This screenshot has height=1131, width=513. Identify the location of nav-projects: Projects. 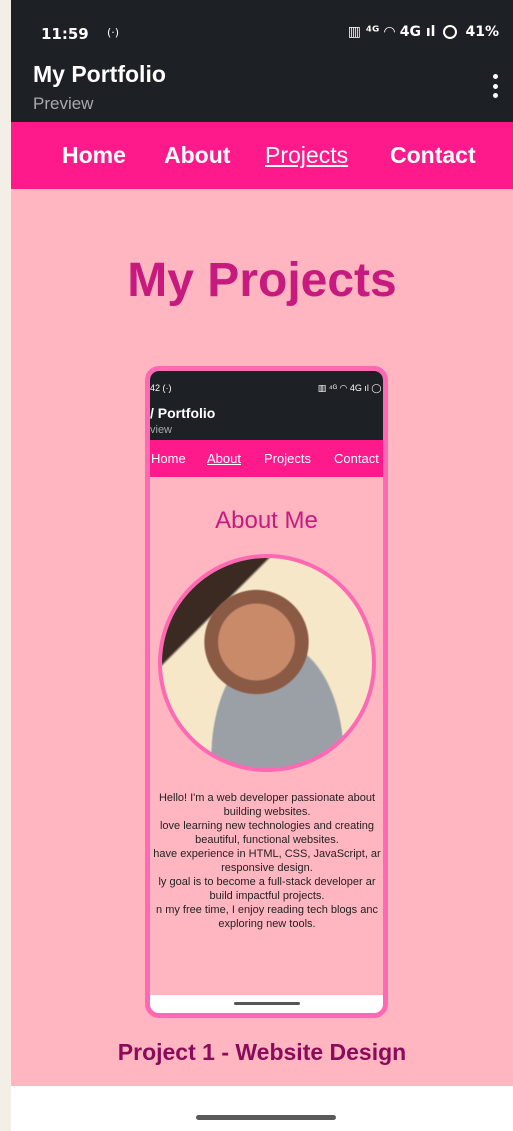
(306, 155).